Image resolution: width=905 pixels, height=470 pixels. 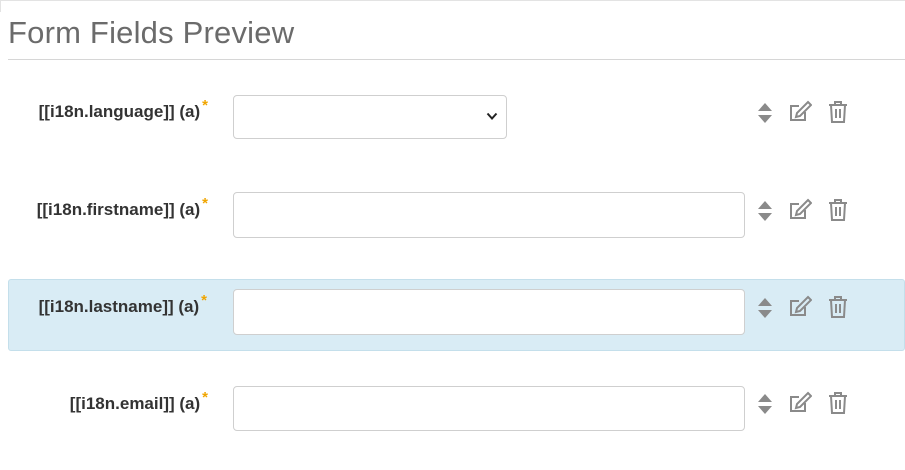 What do you see at coordinates (489, 408) in the screenshot?
I see `email-input` at bounding box center [489, 408].